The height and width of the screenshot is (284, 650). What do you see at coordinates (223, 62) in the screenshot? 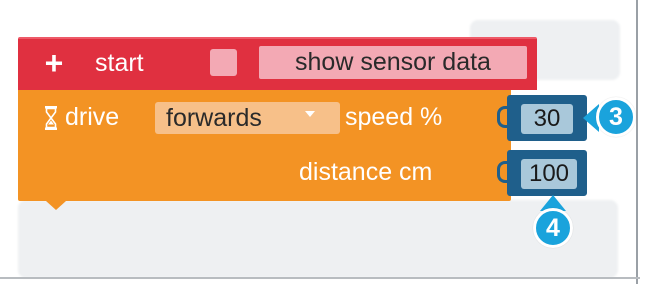
I see `show-sensor-data-checkbox` at bounding box center [223, 62].